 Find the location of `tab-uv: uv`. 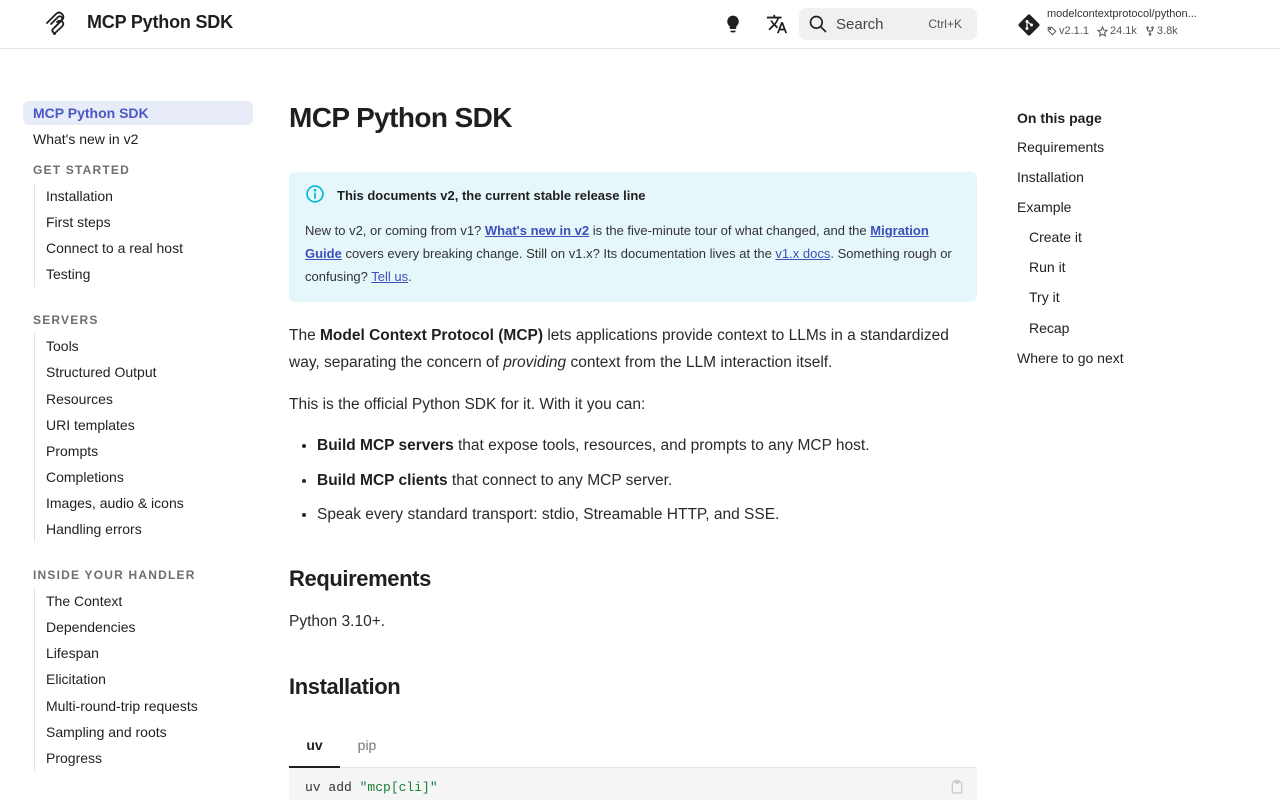

tab-uv: uv is located at coordinates (314, 749).